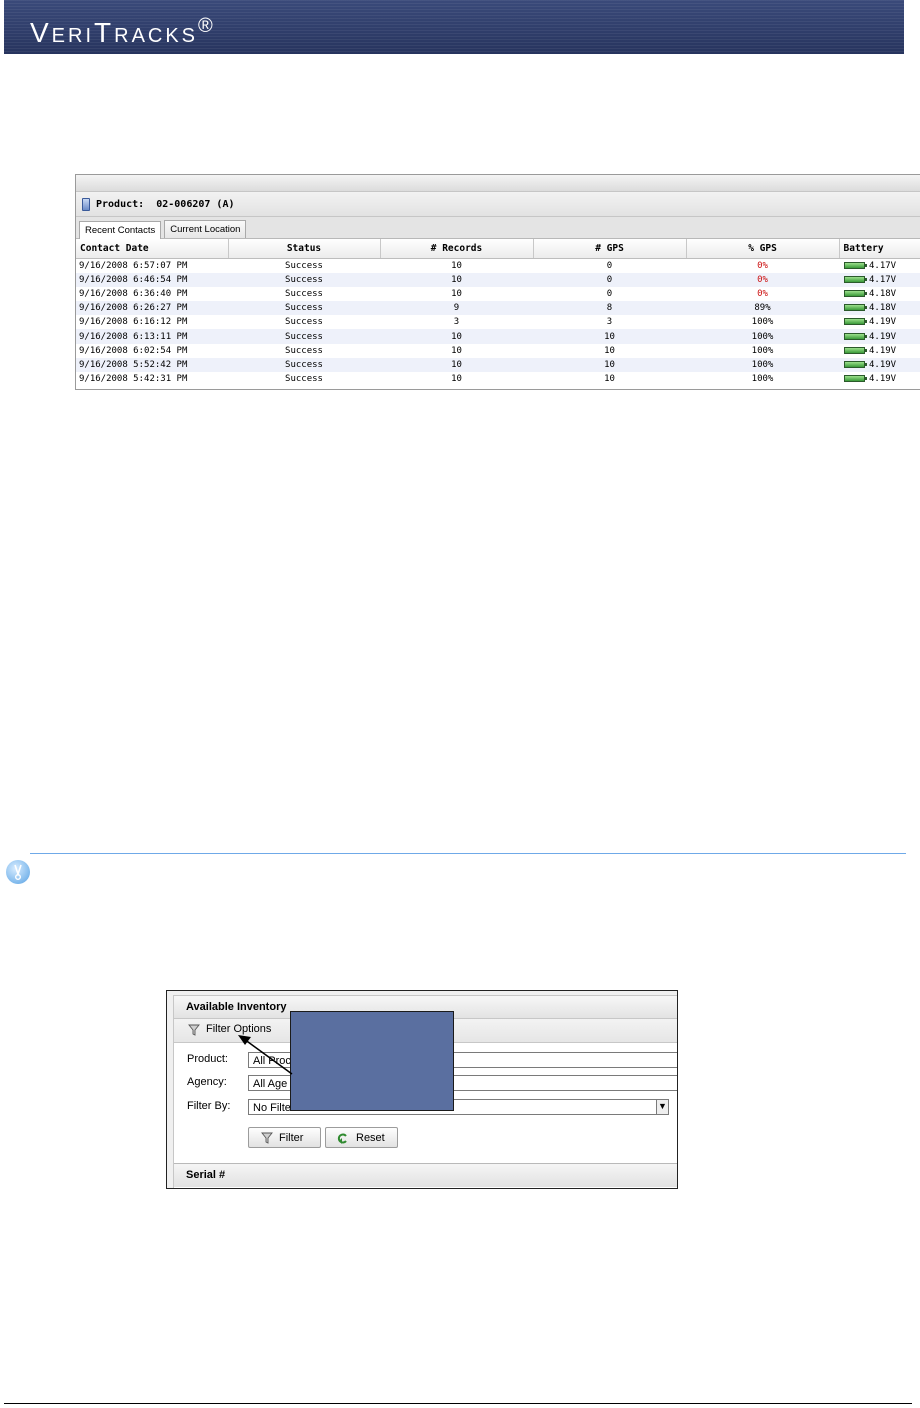 Image resolution: width=920 pixels, height=1408 pixels. Describe the element at coordinates (304, 249) in the screenshot. I see `column-header-status: Status` at that location.